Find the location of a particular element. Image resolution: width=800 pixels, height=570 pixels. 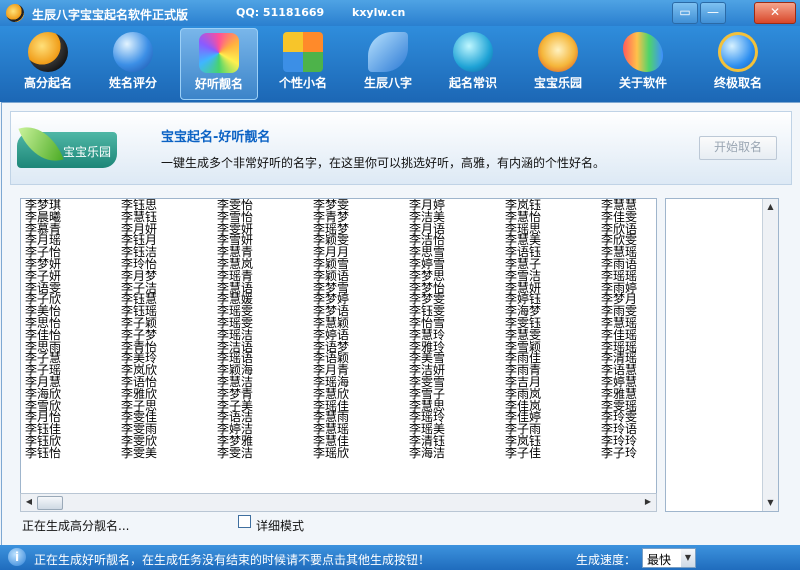

name-item: 李瑶欣 is located at coordinates (358, 453).